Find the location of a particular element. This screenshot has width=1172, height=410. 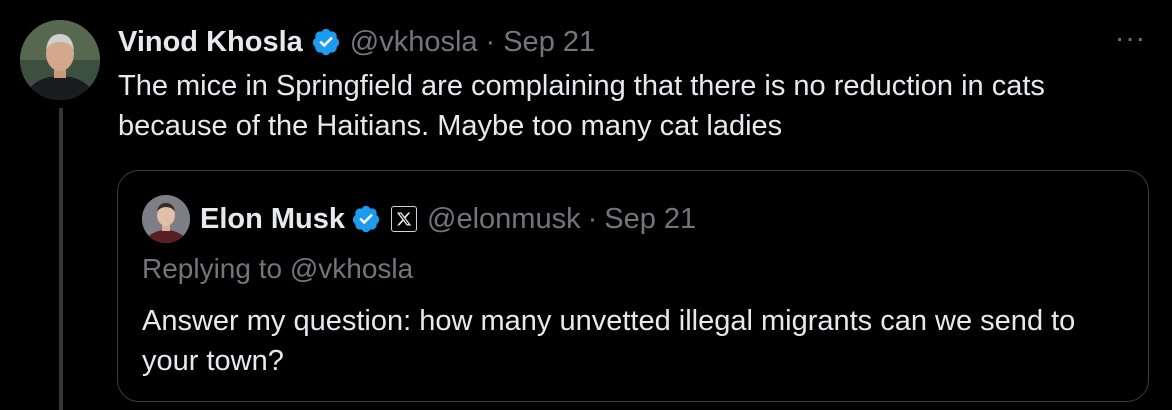

quoted-avatar is located at coordinates (166, 219).